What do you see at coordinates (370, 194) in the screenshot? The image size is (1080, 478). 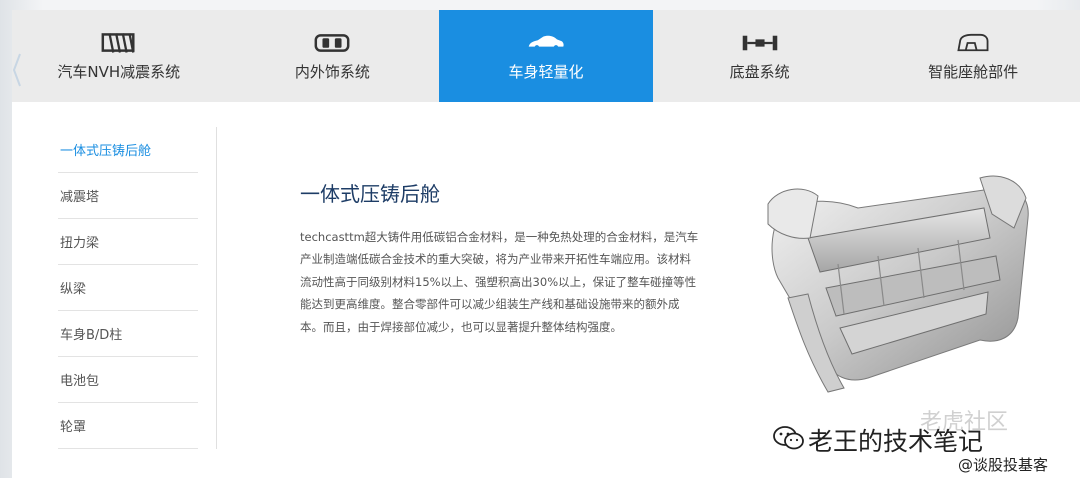 I see `page-title: 一体式压铸后舱` at bounding box center [370, 194].